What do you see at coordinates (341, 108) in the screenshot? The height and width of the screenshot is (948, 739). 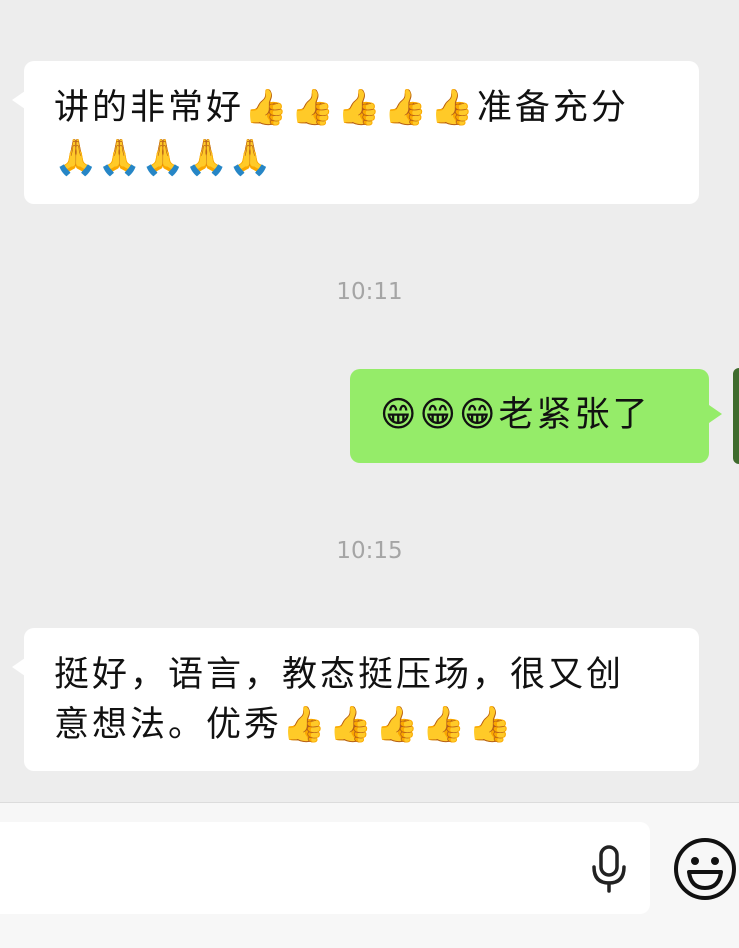 I see `message-text-line: 讲的非常好👍👍👍👍👍准备充分` at bounding box center [341, 108].